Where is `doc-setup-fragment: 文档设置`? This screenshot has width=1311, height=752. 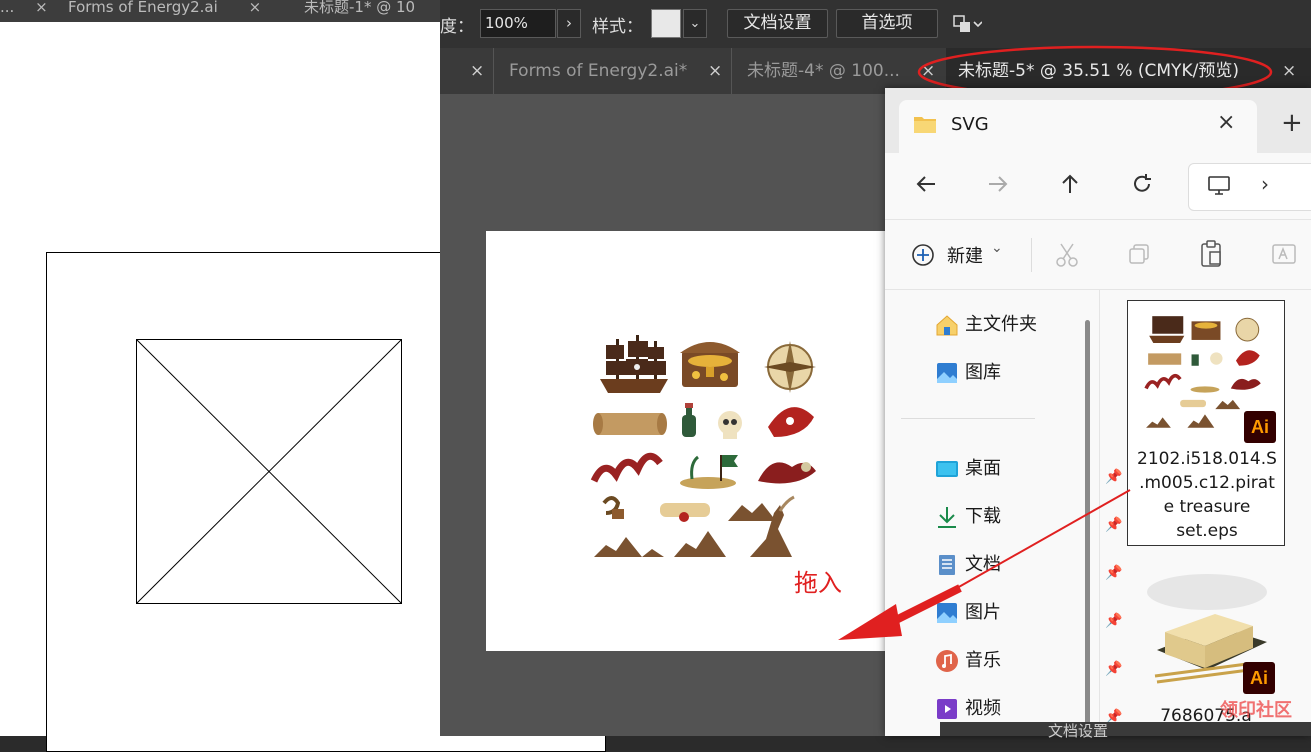
doc-setup-fragment: 文档设置 is located at coordinates (1078, 731).